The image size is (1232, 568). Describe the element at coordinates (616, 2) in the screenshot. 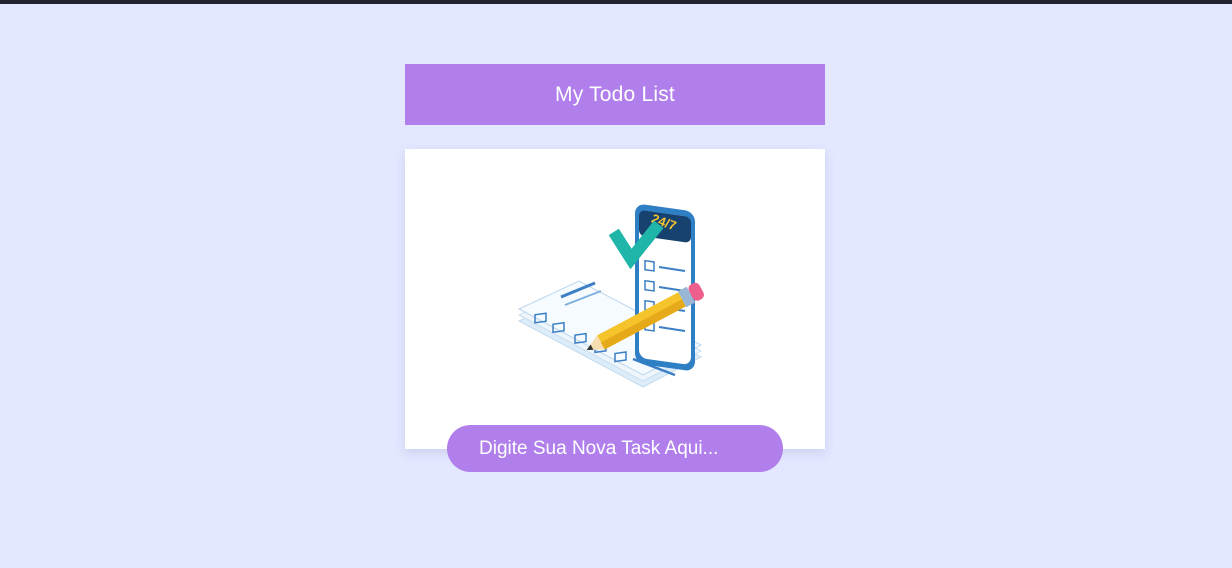

I see `top-bar` at that location.